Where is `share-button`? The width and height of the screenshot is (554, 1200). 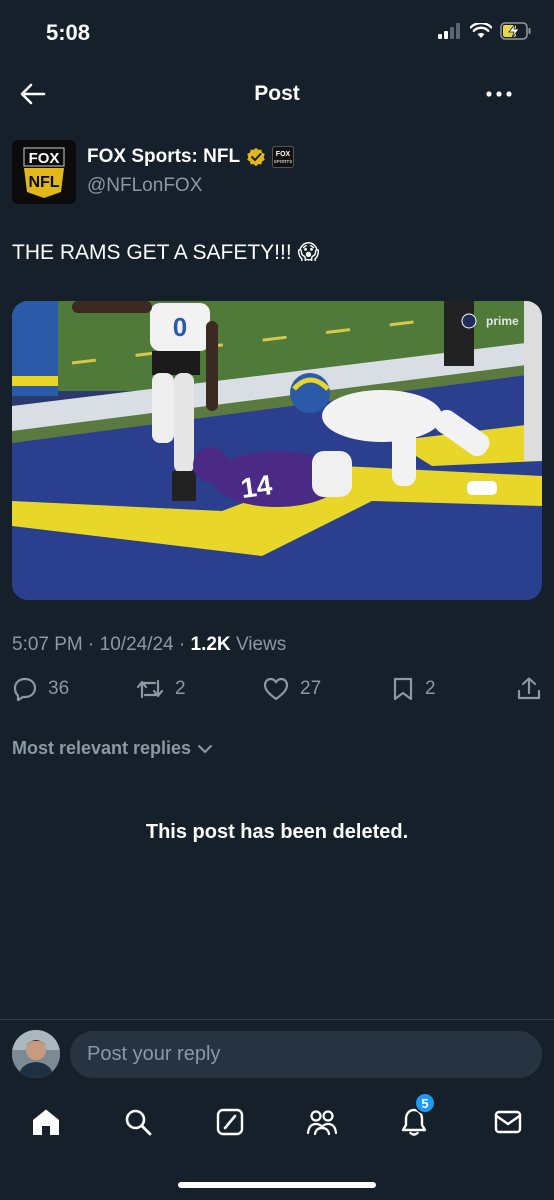 share-button is located at coordinates (529, 689).